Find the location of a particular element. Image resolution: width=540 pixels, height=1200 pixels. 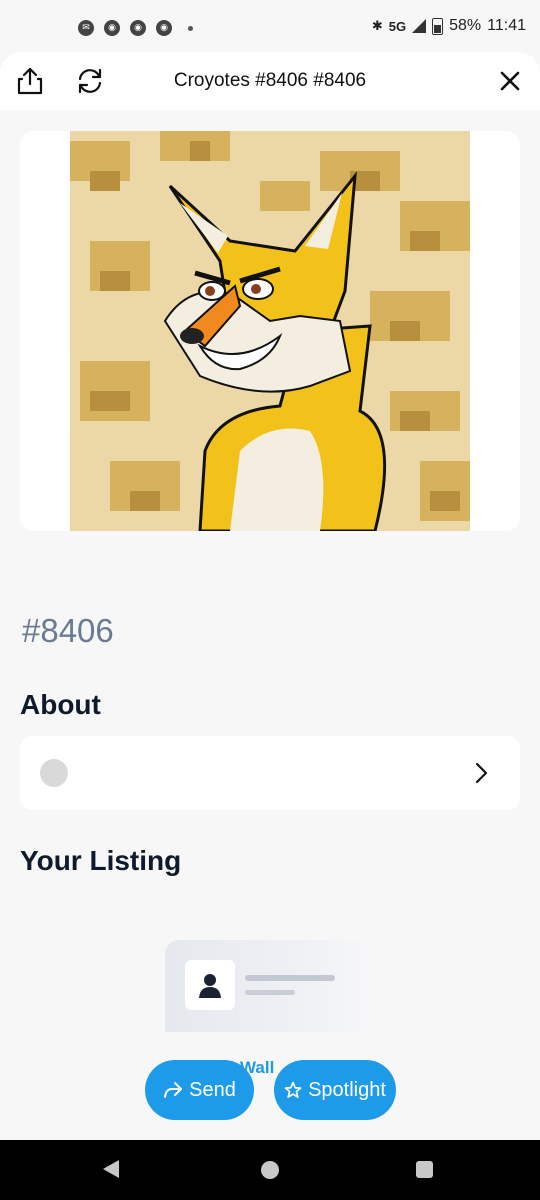

battery-icon is located at coordinates (438, 26).